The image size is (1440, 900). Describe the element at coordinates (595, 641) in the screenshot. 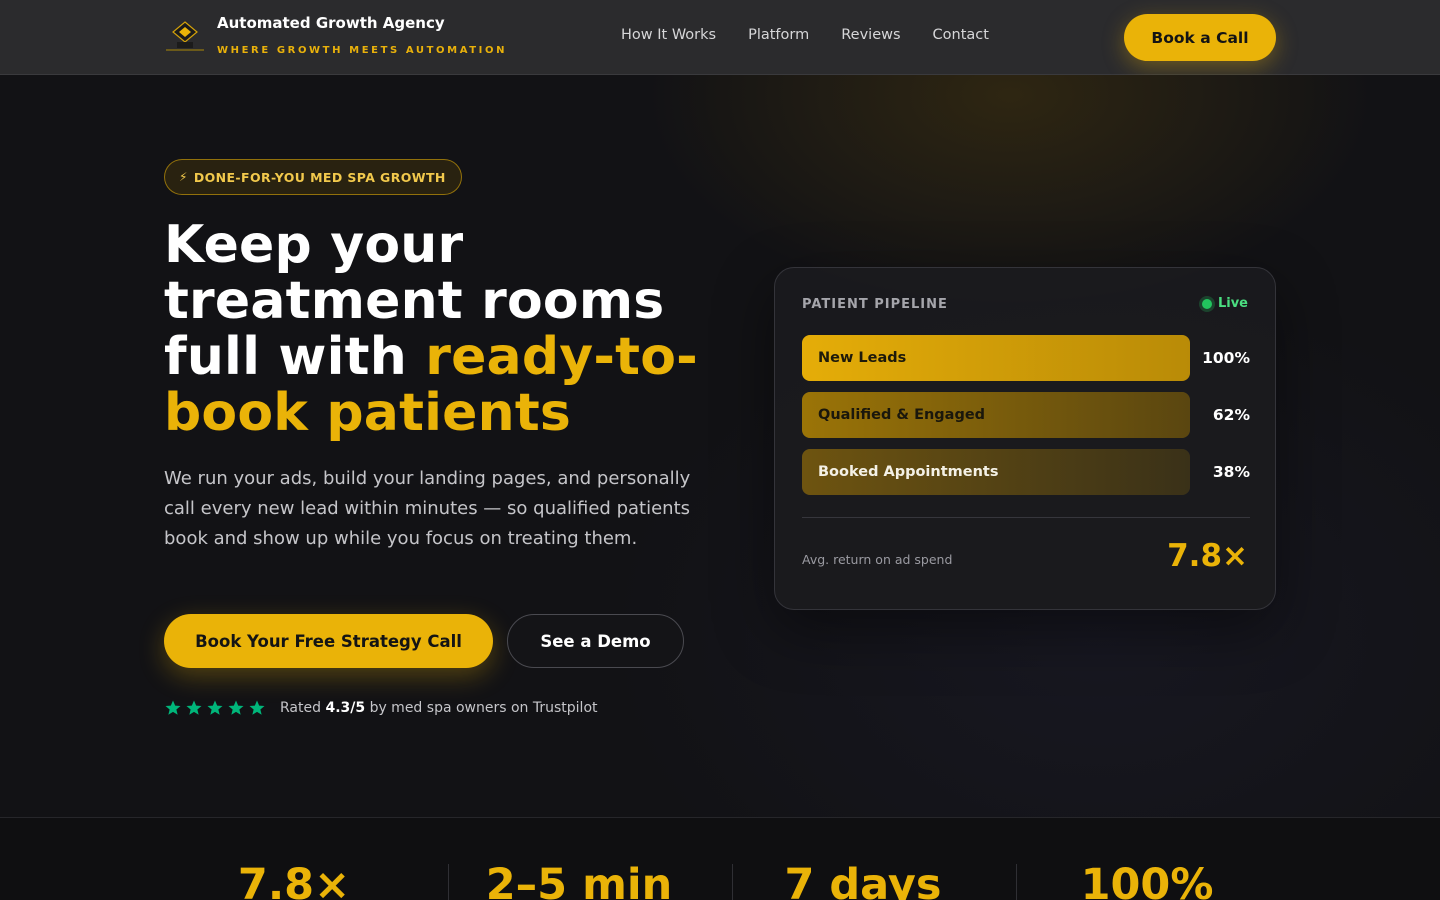

I see `see-demo-button: See a Demo` at that location.